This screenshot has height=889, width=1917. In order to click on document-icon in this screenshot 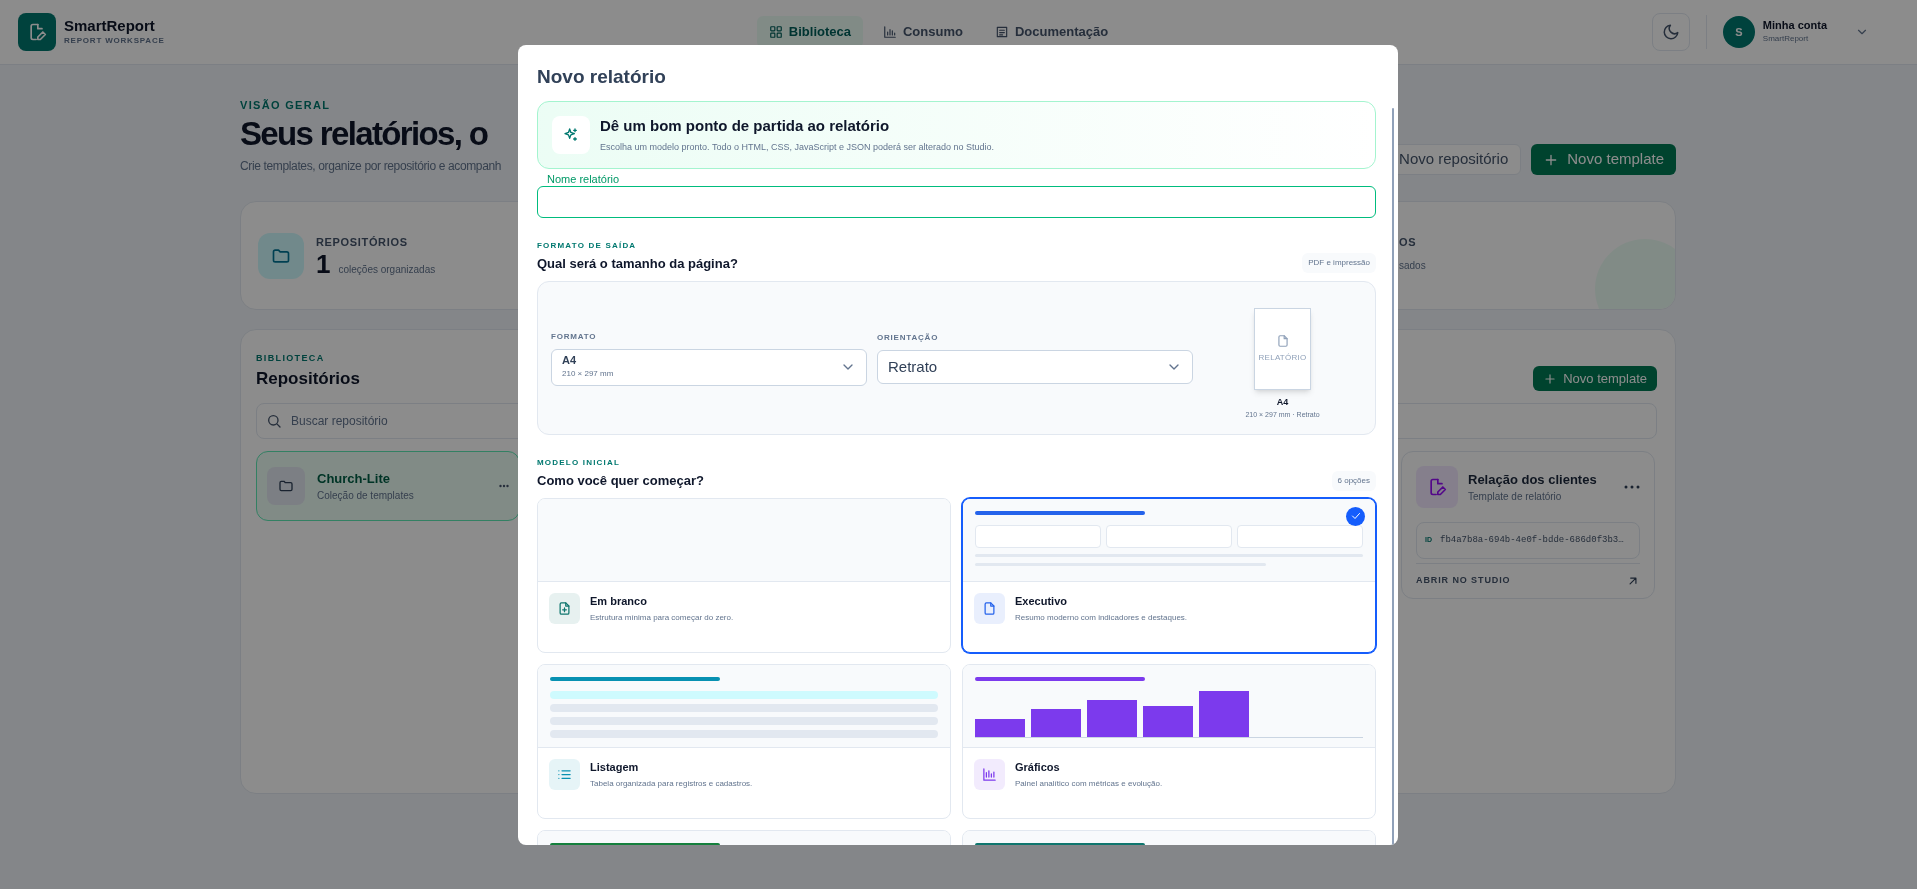, I will do `click(1001, 32)`.